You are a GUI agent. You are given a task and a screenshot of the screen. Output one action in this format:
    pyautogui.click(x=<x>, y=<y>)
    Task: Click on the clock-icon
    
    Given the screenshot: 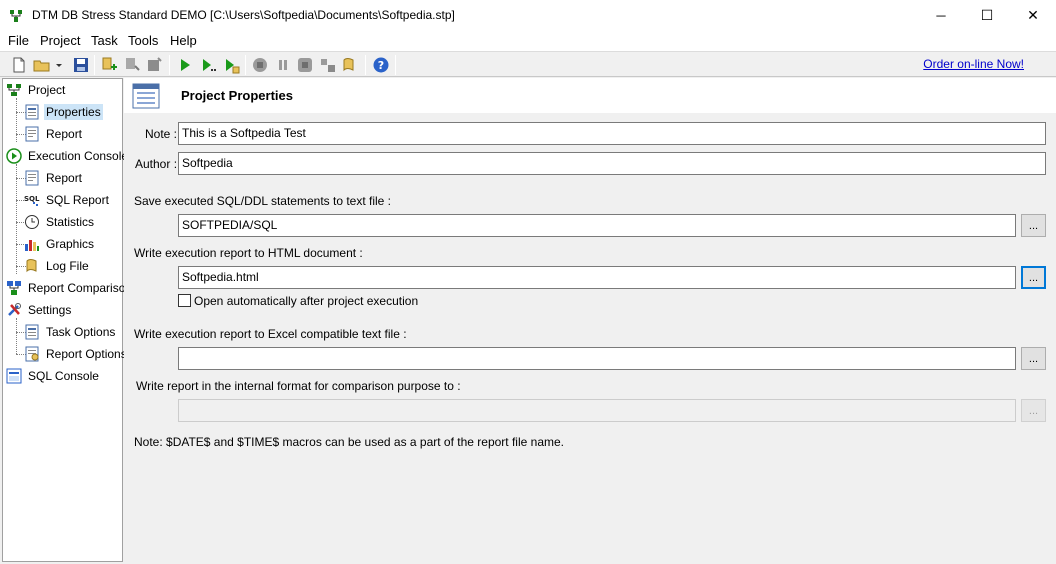 What is the action you would take?
    pyautogui.click(x=32, y=222)
    